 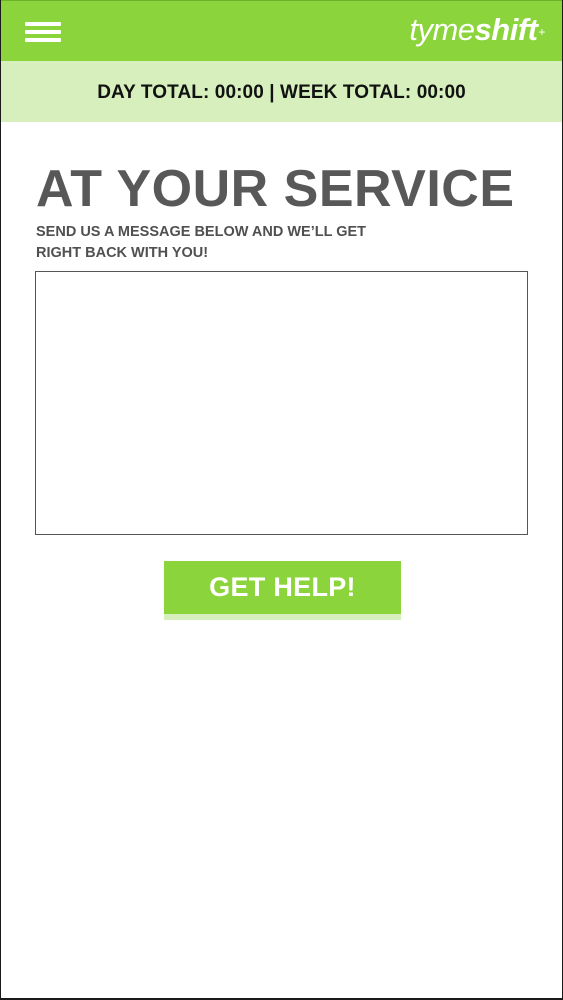 I want to click on tymeshift-logo: tymeshift+, so click(x=477, y=30).